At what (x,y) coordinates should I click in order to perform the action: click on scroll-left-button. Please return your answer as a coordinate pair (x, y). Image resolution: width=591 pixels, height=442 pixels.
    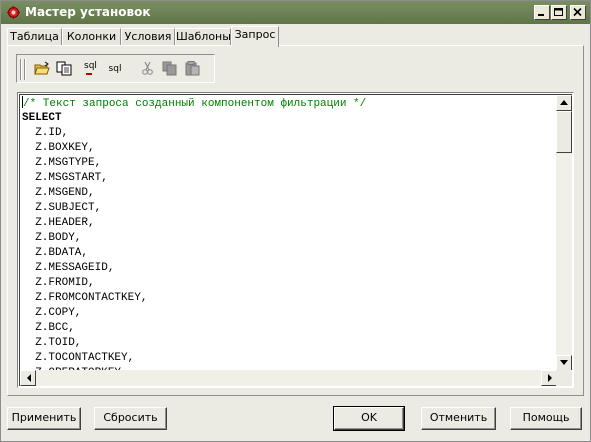
    Looking at the image, I should click on (28, 378).